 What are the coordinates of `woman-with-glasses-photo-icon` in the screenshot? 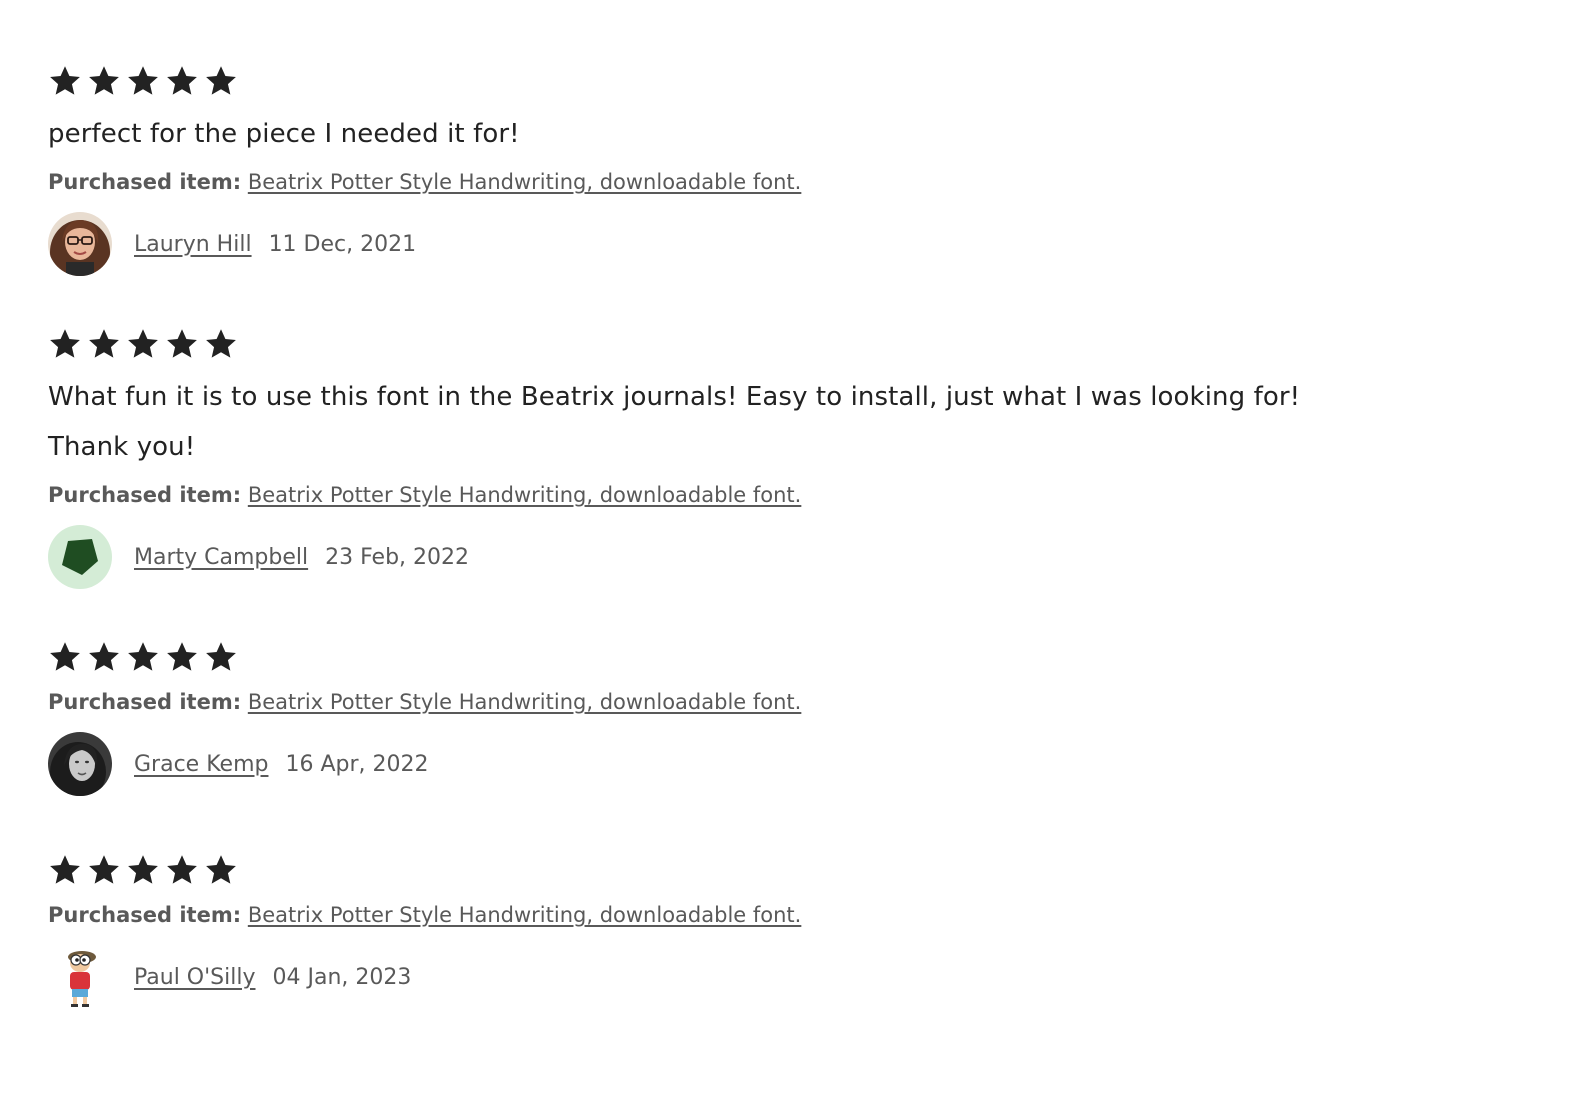 It's located at (80, 244).